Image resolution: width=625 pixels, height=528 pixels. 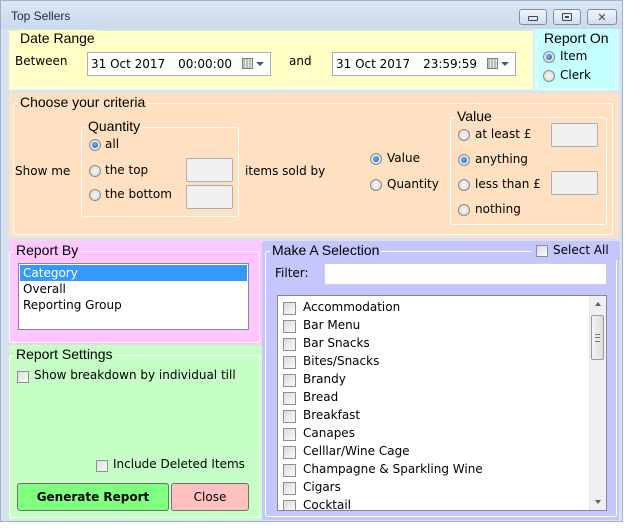 I want to click on bottom-count-input, so click(x=209, y=197).